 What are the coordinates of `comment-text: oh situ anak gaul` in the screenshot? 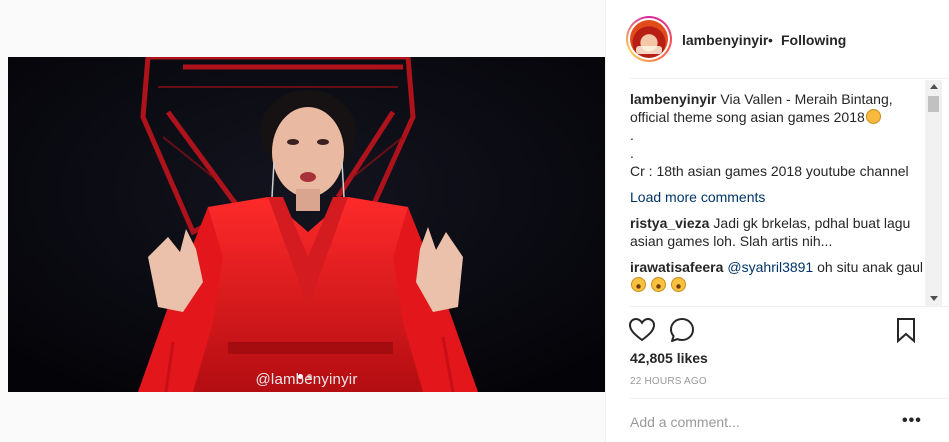 It's located at (868, 267).